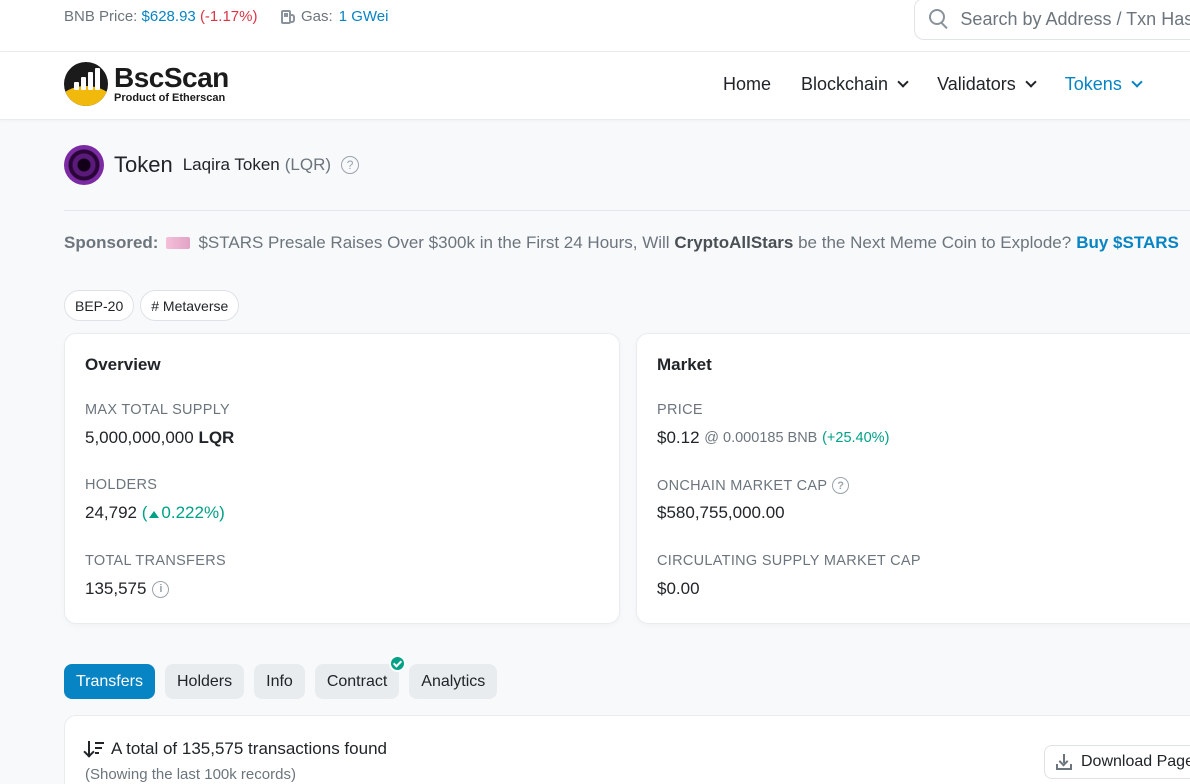  I want to click on tab-transfers: Transfers, so click(109, 681).